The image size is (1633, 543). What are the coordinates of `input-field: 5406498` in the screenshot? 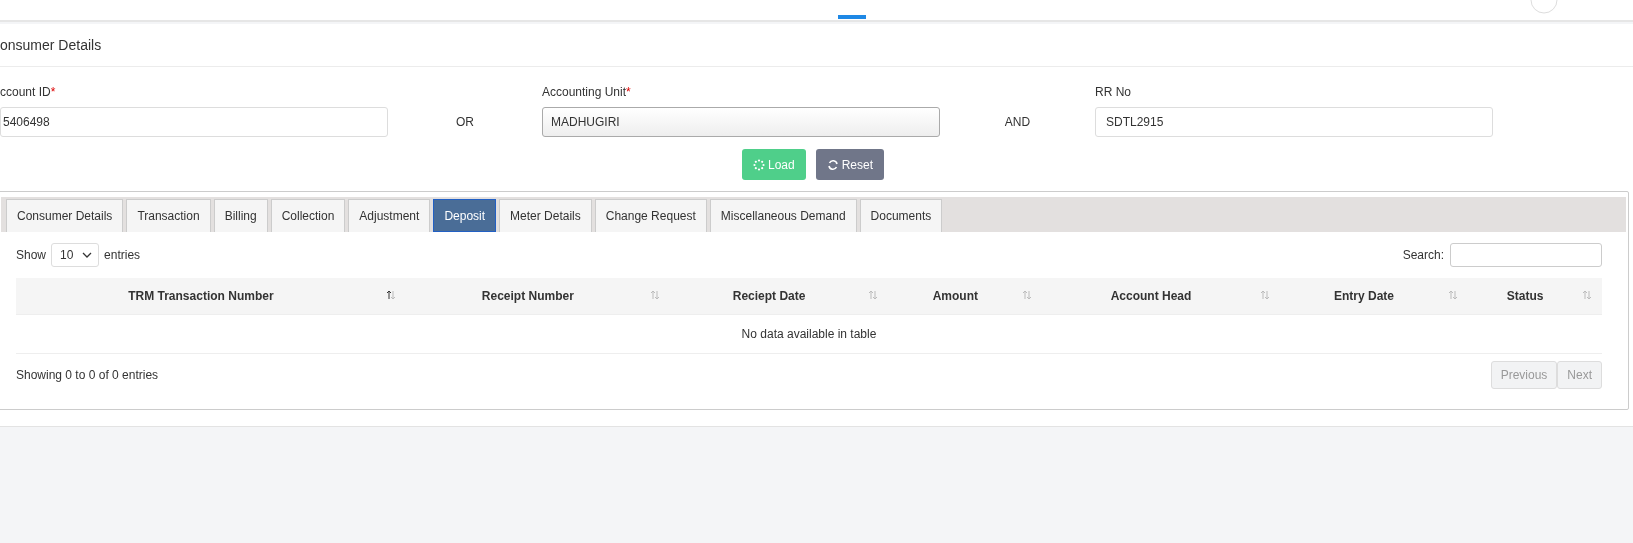 It's located at (194, 122).